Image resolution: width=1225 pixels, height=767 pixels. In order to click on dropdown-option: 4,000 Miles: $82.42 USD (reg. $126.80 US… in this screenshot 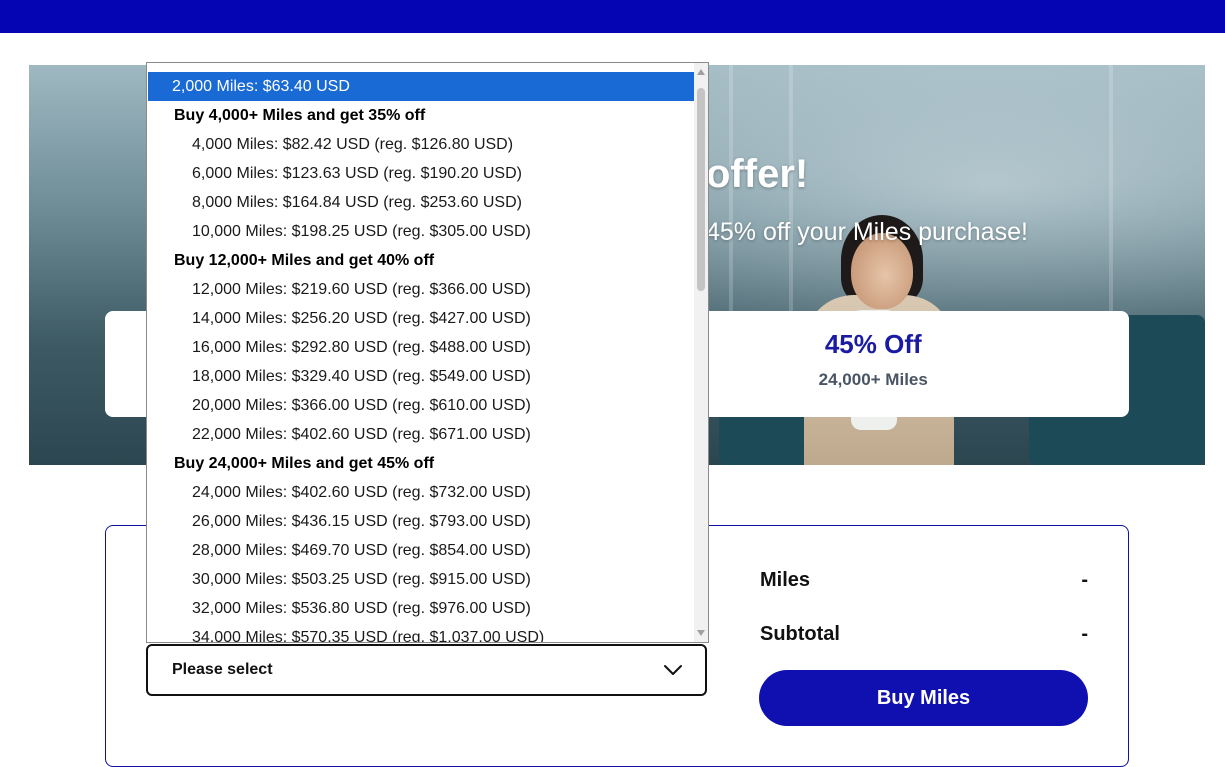, I will do `click(422, 144)`.